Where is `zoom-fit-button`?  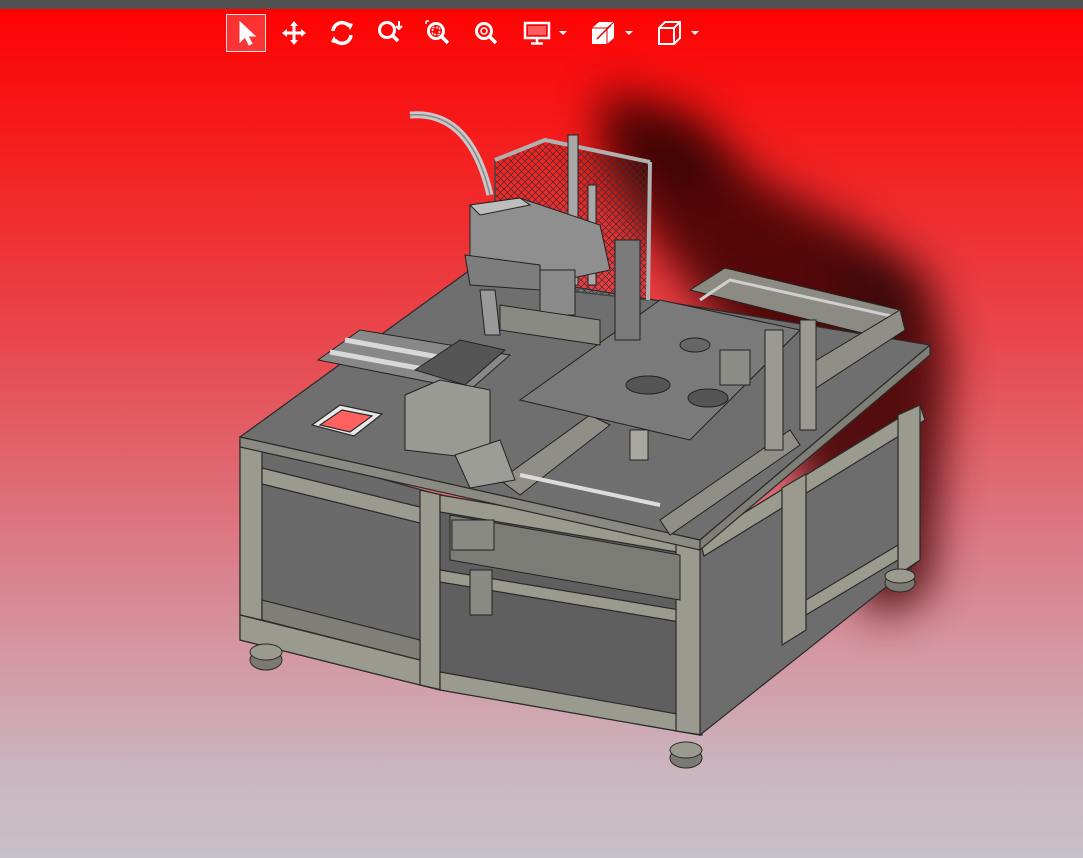 zoom-fit-button is located at coordinates (486, 33).